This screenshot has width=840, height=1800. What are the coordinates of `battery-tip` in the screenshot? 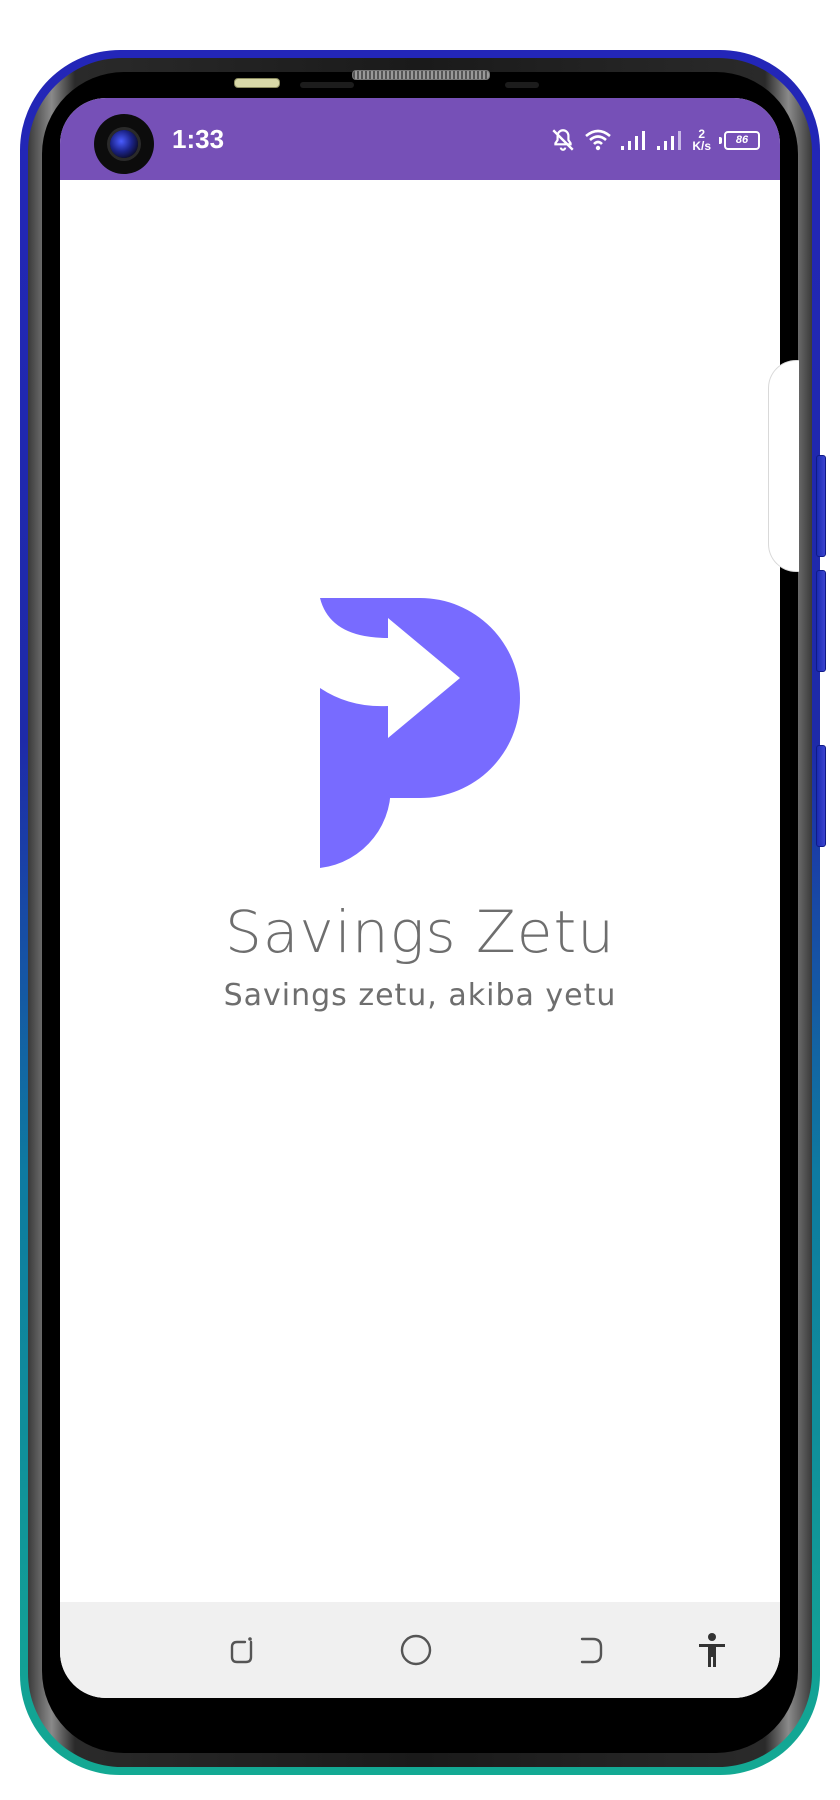 It's located at (720, 140).